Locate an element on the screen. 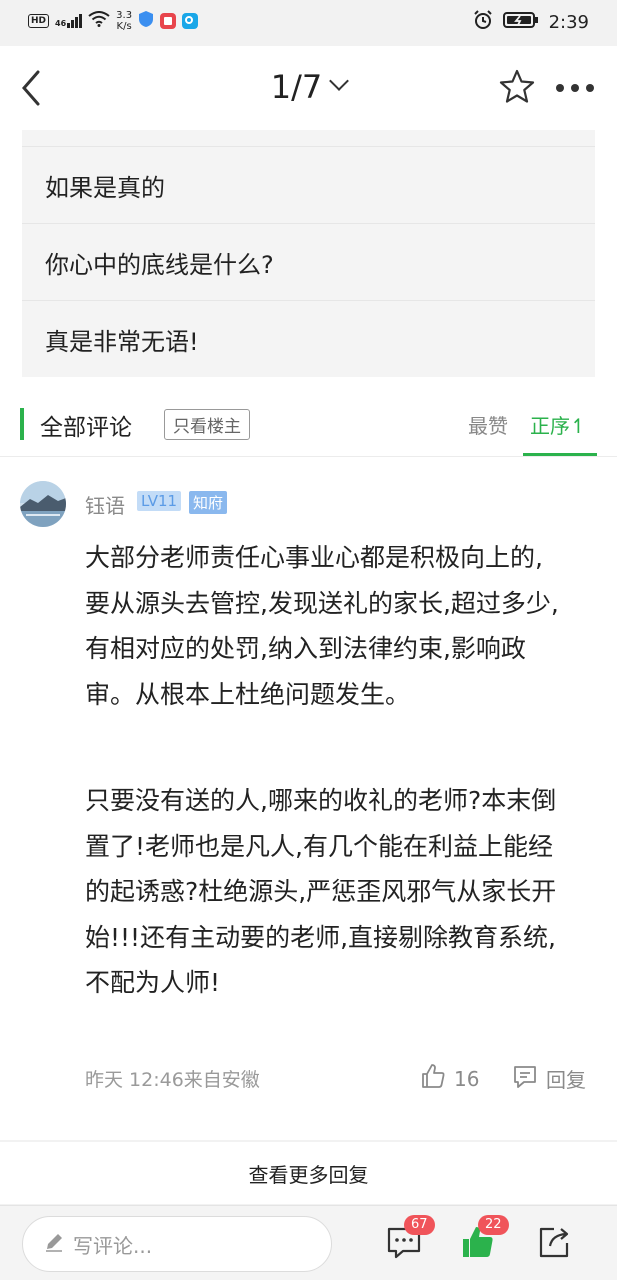 Image resolution: width=617 pixels, height=1280 pixels. level-badge: LV11 is located at coordinates (159, 501).